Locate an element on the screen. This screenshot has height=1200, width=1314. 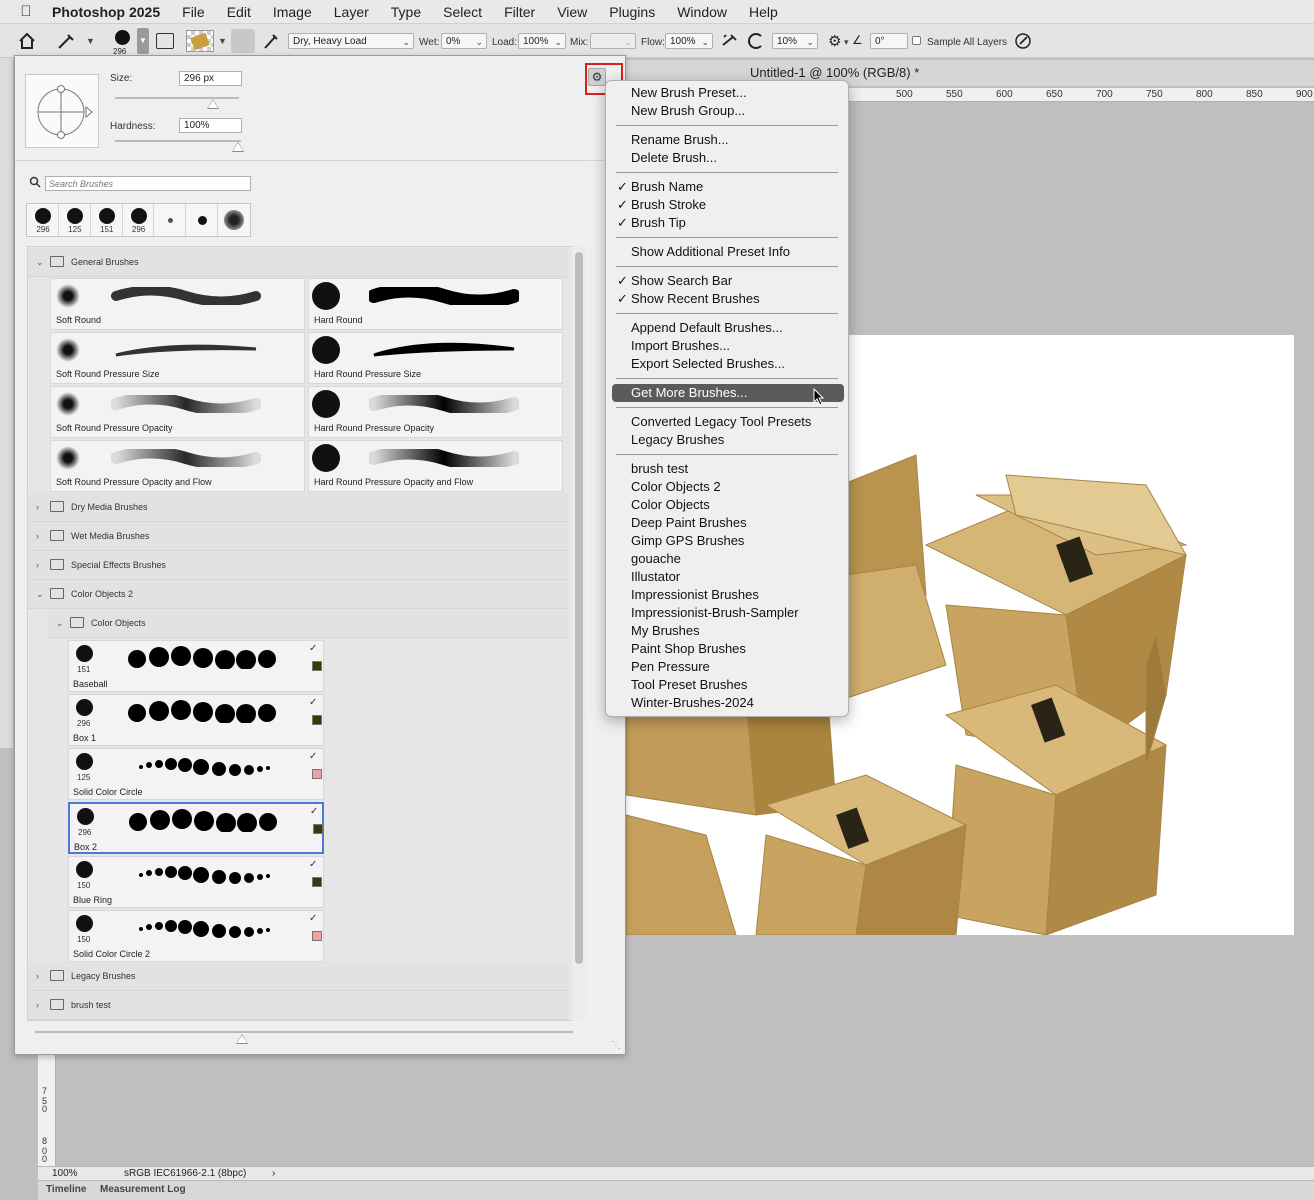
tab-measurement-log: Measurement Log is located at coordinates (143, 1189).